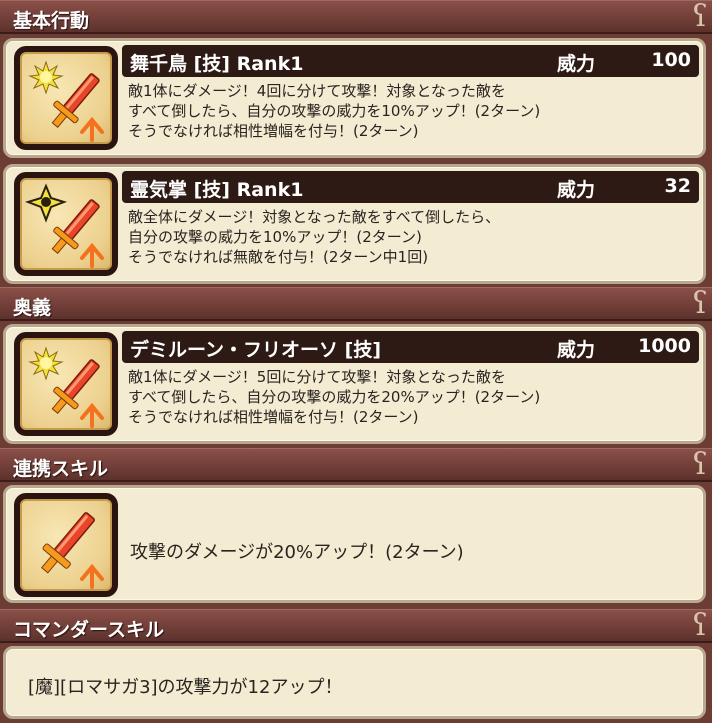  I want to click on skill-title-bar: 舞千鳥 [技] Rank1 威力 100, so click(410, 61).